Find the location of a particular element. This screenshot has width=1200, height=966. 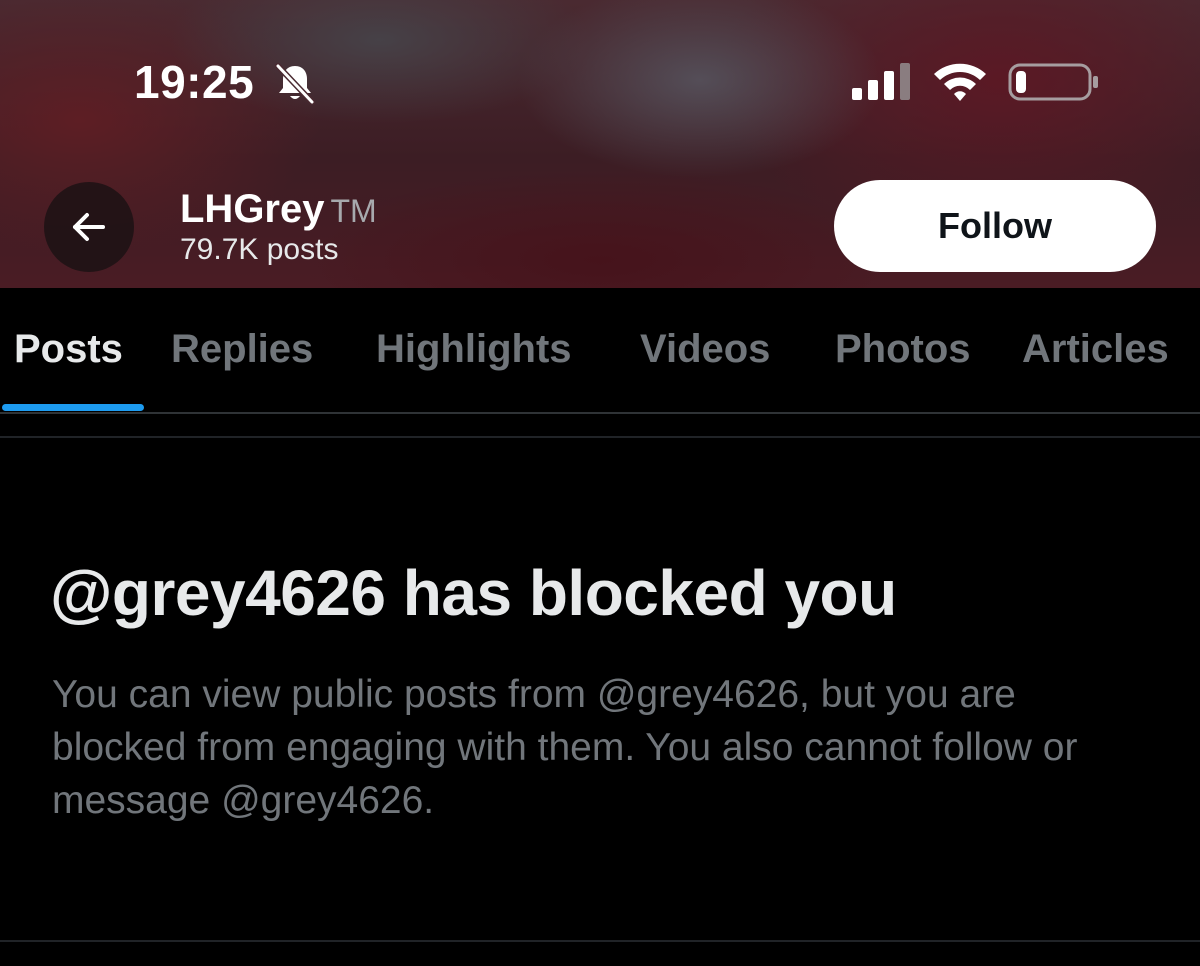

post-count: 79.7K posts is located at coordinates (259, 249).